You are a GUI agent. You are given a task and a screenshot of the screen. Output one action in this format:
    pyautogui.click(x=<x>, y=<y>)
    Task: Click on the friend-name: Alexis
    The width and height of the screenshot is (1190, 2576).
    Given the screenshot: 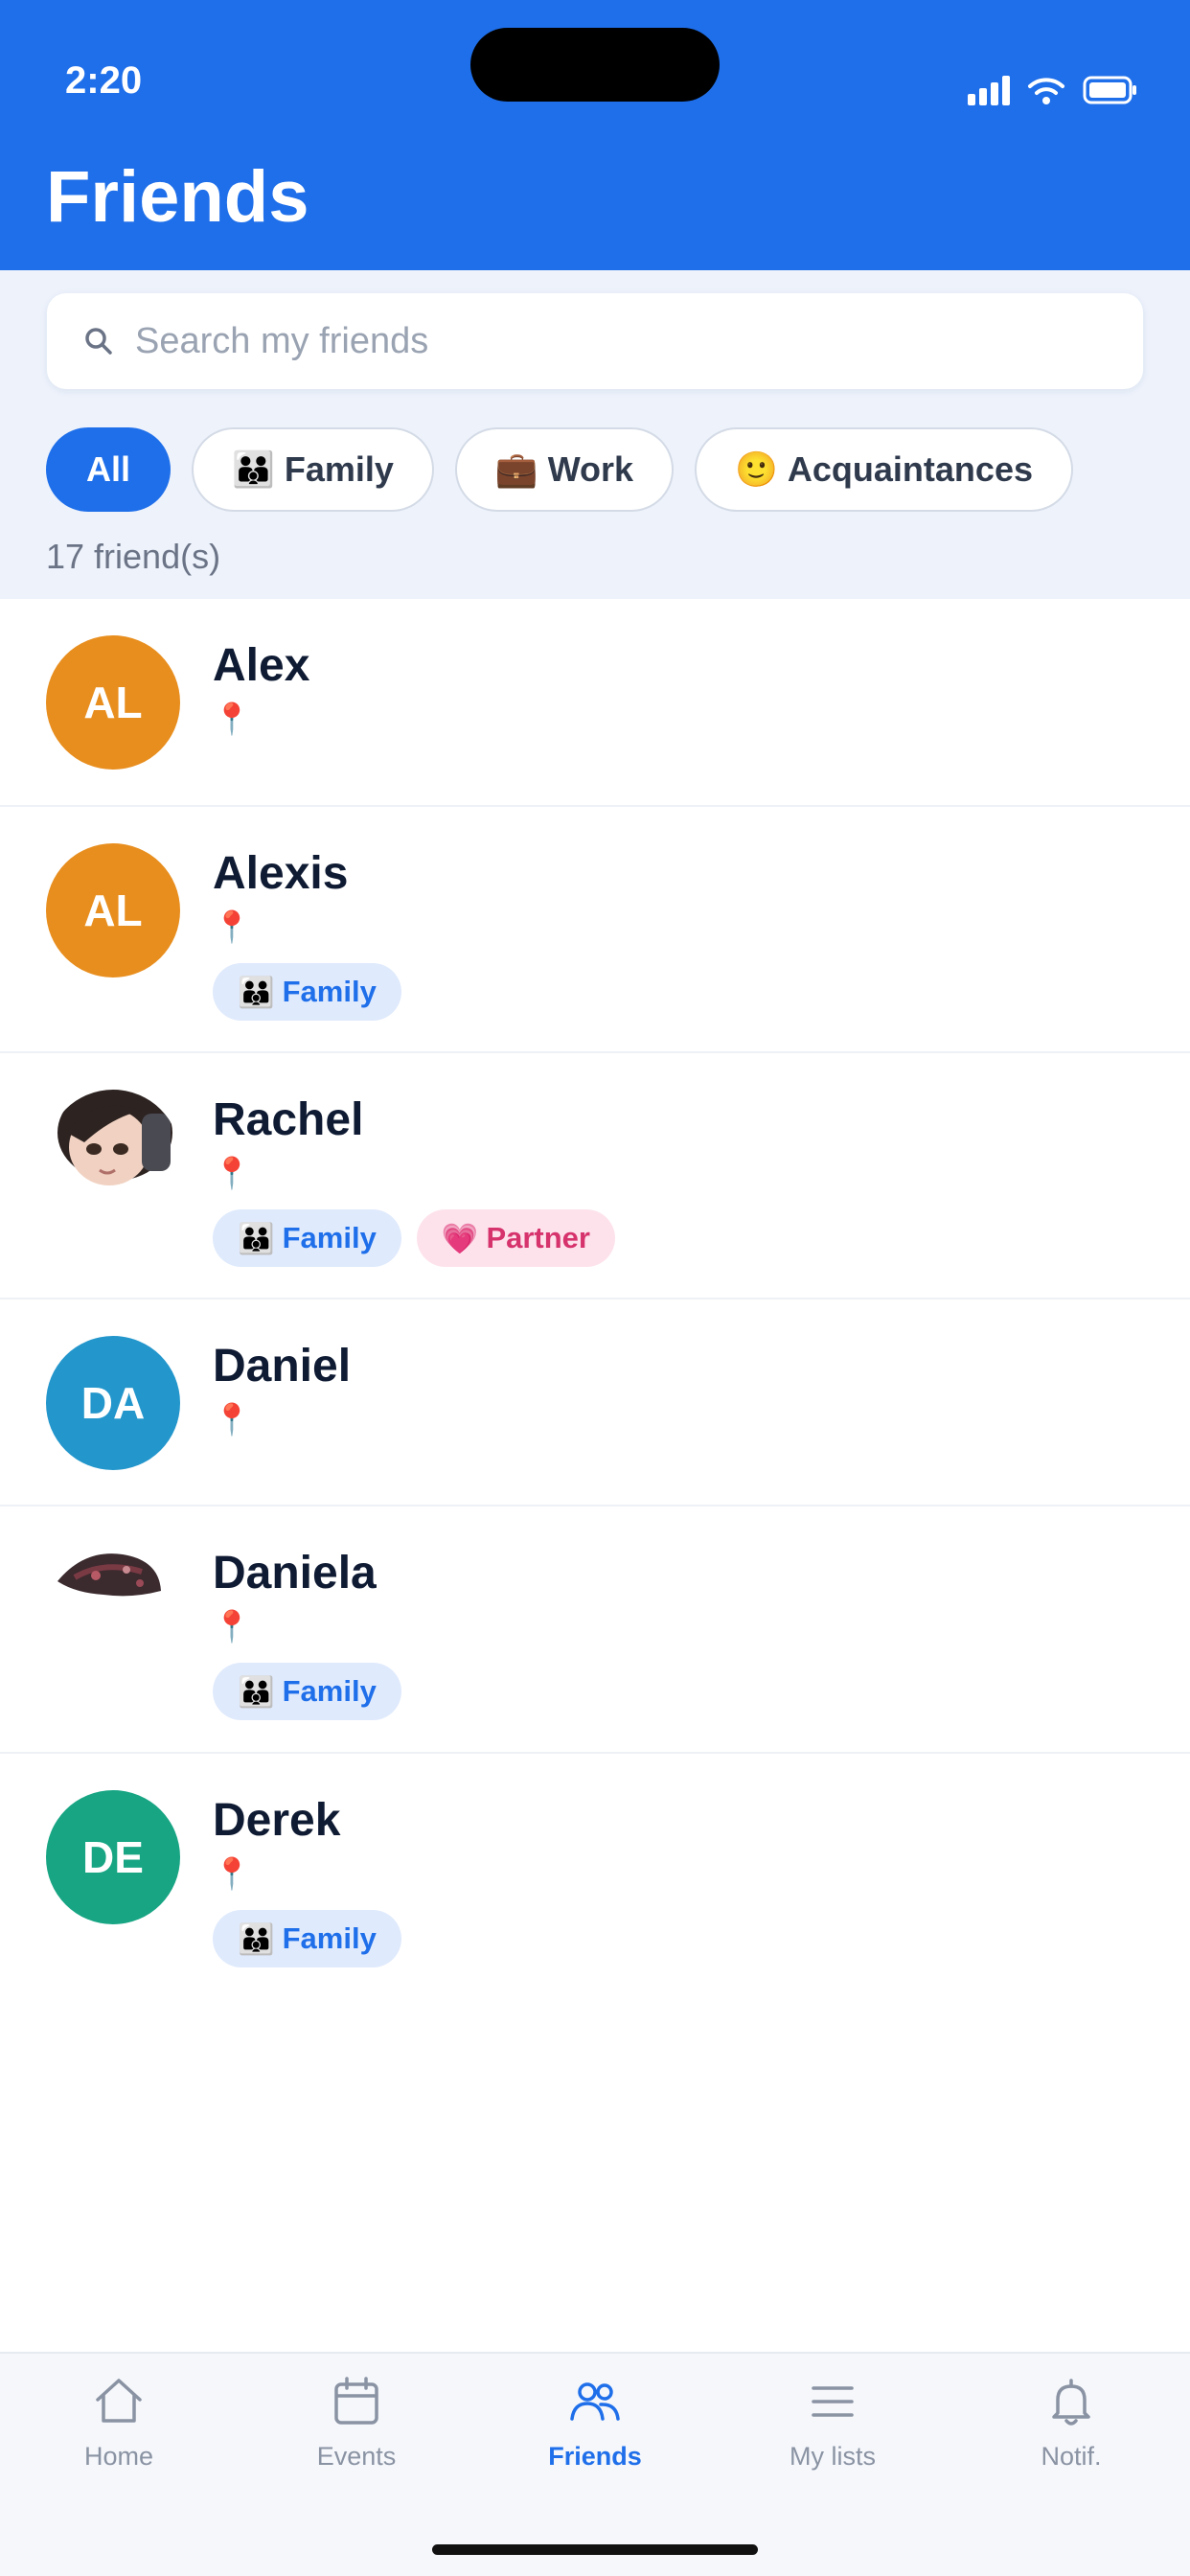 What is the action you would take?
    pyautogui.click(x=281, y=874)
    